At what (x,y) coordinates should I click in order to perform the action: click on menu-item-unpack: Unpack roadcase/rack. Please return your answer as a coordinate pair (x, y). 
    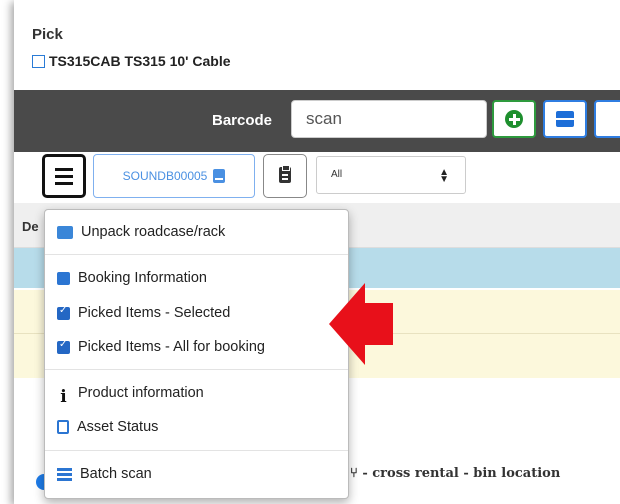
    Looking at the image, I should click on (141, 232).